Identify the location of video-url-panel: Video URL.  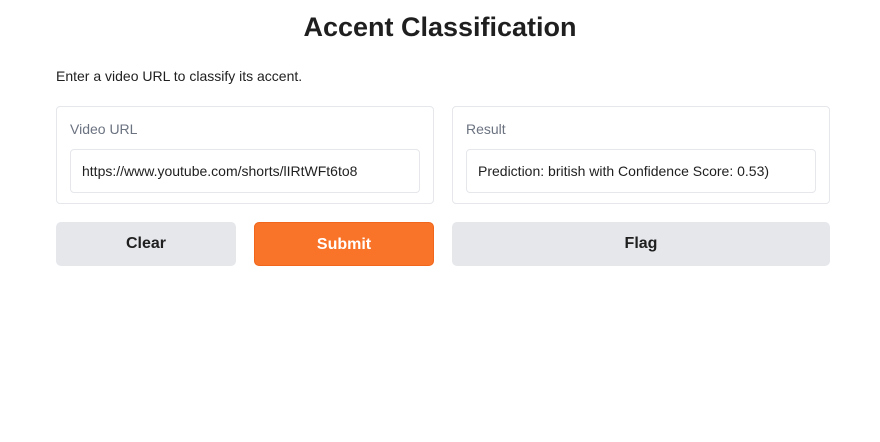
(245, 155).